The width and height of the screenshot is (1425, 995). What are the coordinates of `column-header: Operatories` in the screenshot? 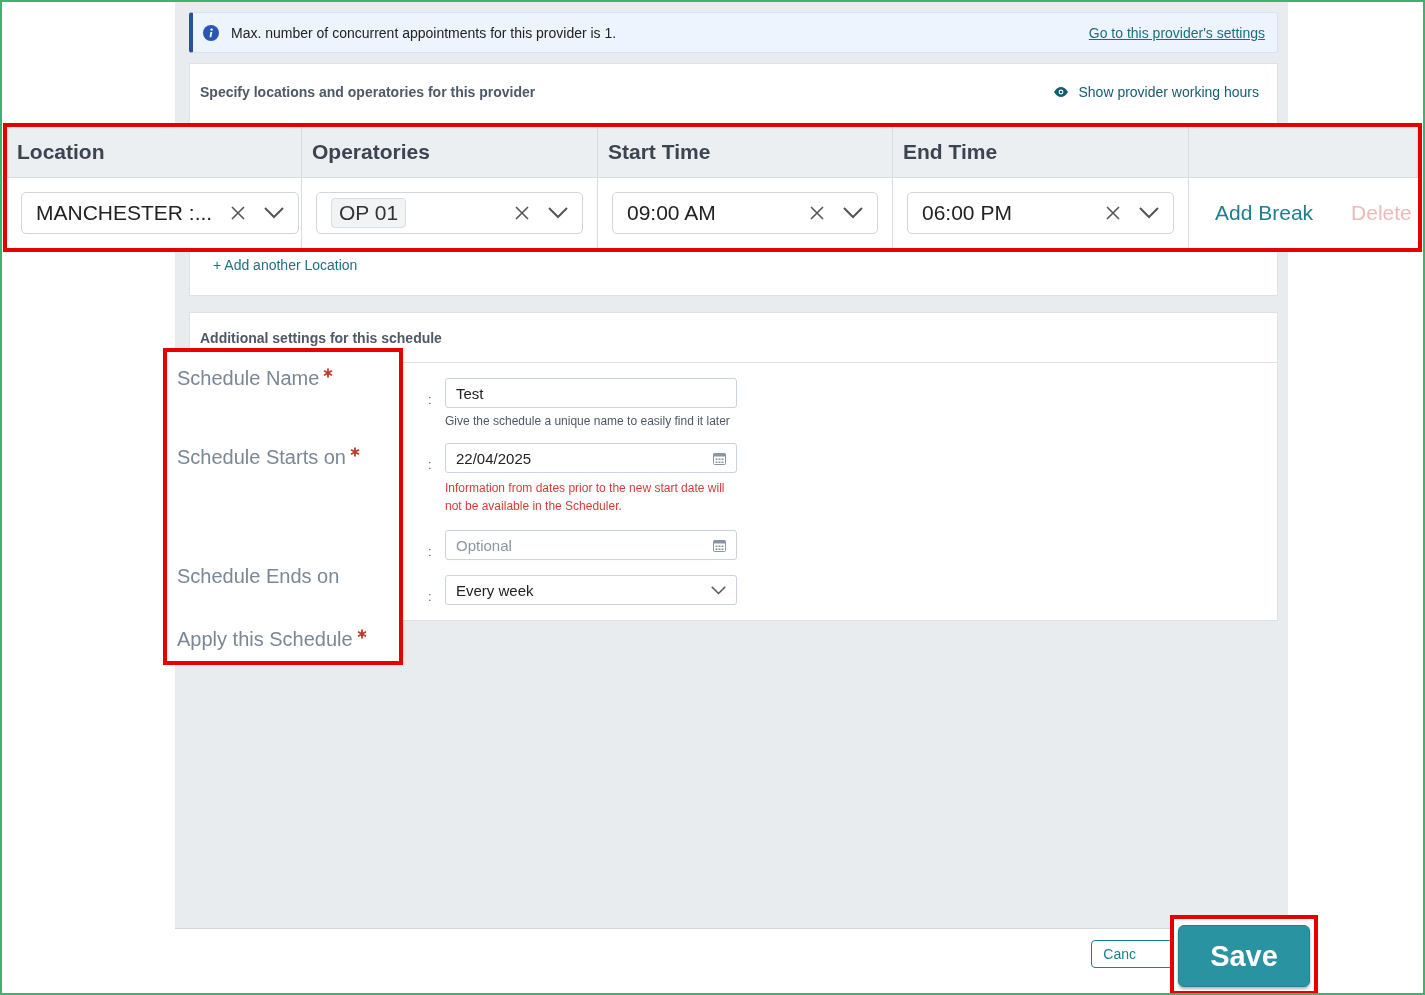 It's located at (450, 152).